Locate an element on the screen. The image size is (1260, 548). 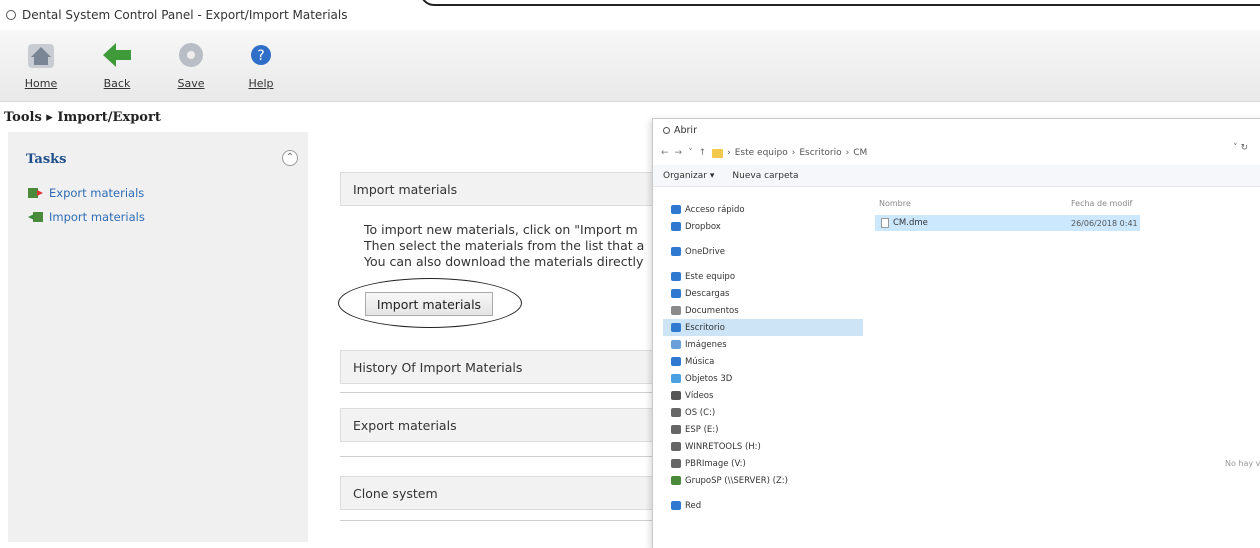
nav-item: WINRETOOLS (H:) is located at coordinates (767, 446).